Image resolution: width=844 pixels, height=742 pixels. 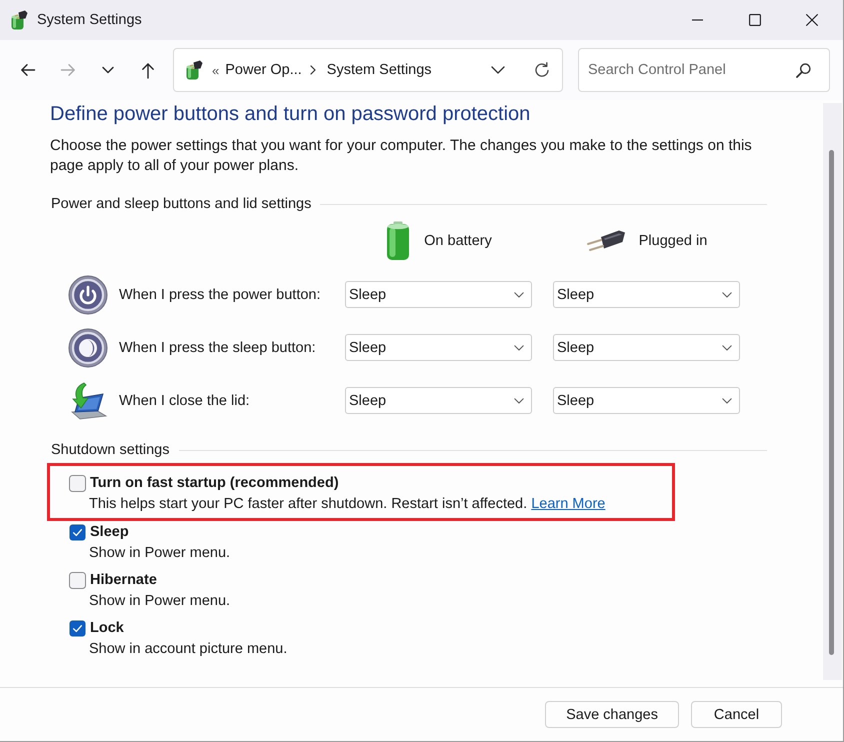 I want to click on breadcrumb-overflow: «, so click(x=216, y=70).